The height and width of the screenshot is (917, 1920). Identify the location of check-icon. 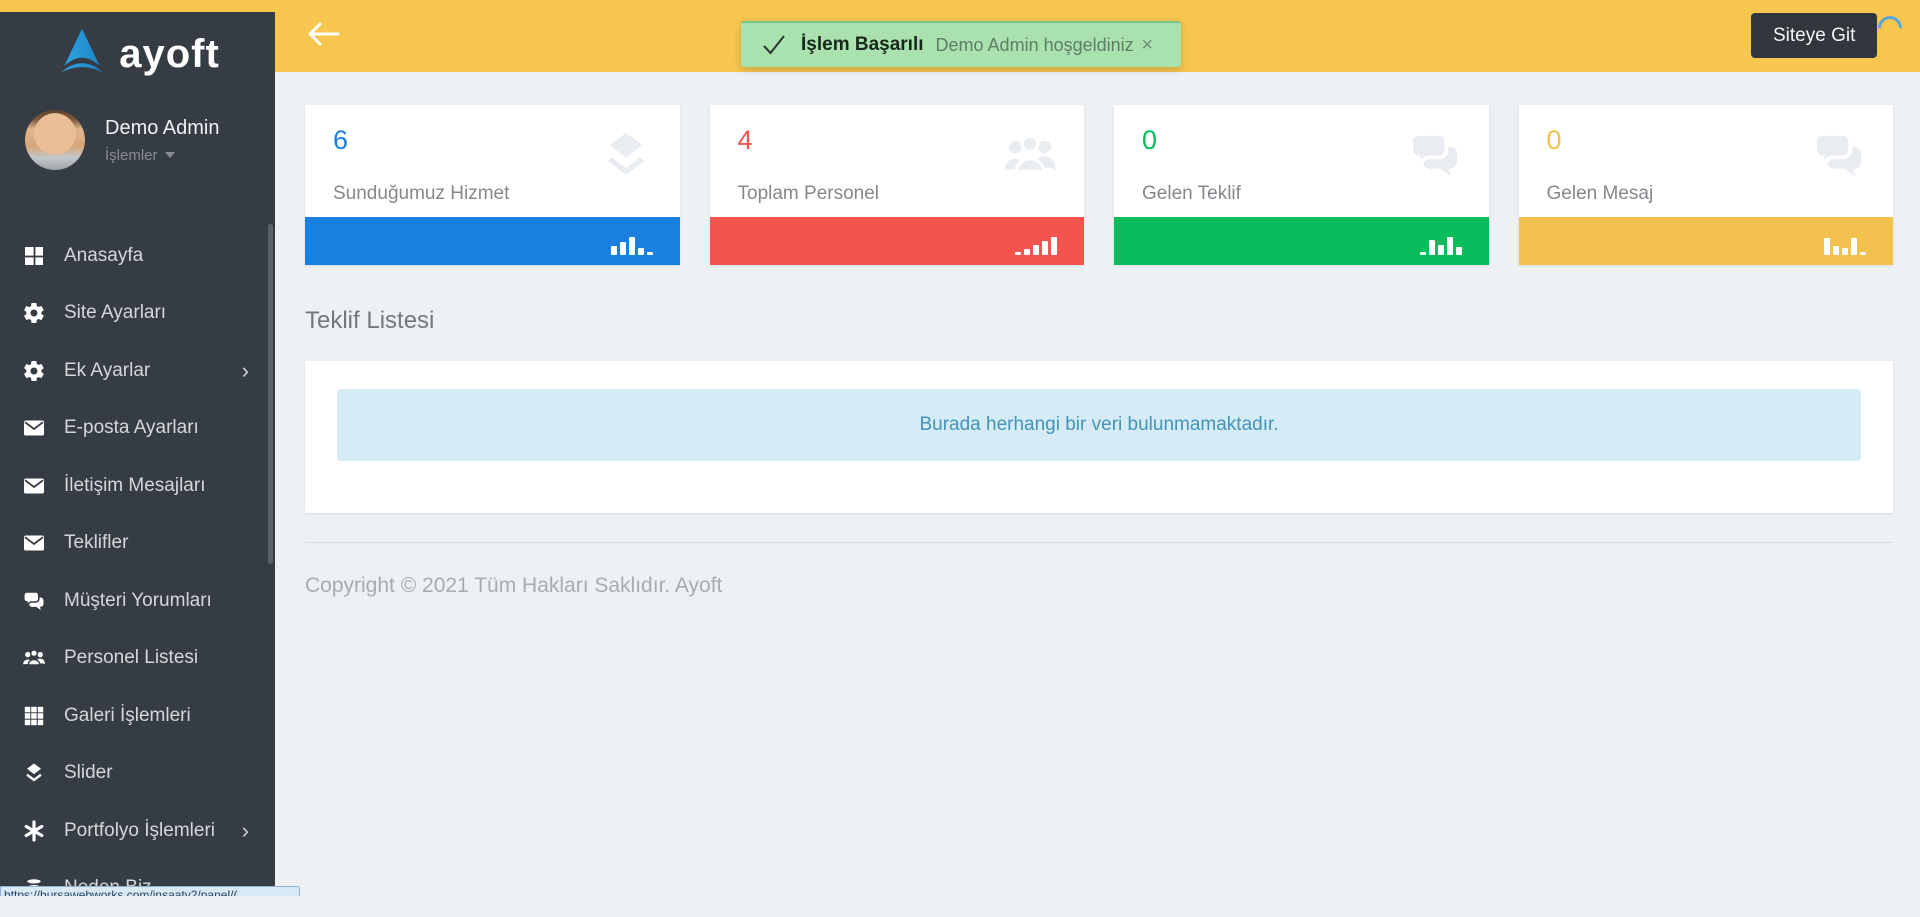
(774, 45).